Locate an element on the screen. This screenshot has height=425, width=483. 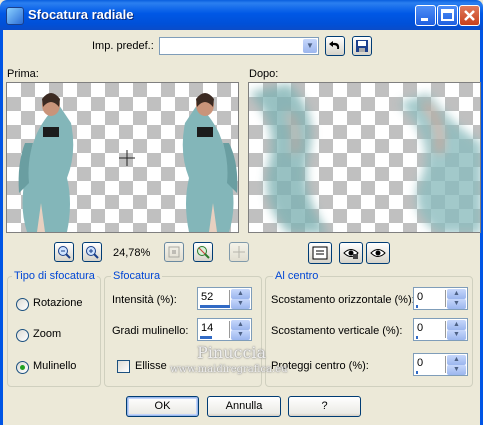
reset-preset-button is located at coordinates (335, 46).